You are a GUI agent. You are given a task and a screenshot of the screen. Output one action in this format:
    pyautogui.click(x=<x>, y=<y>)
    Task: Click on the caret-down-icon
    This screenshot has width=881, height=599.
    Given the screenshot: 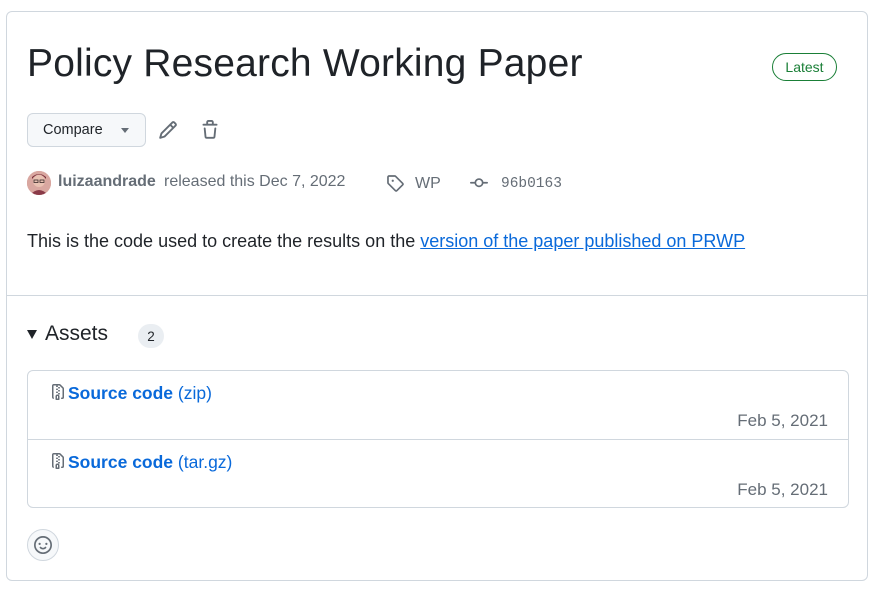 What is the action you would take?
    pyautogui.click(x=125, y=130)
    